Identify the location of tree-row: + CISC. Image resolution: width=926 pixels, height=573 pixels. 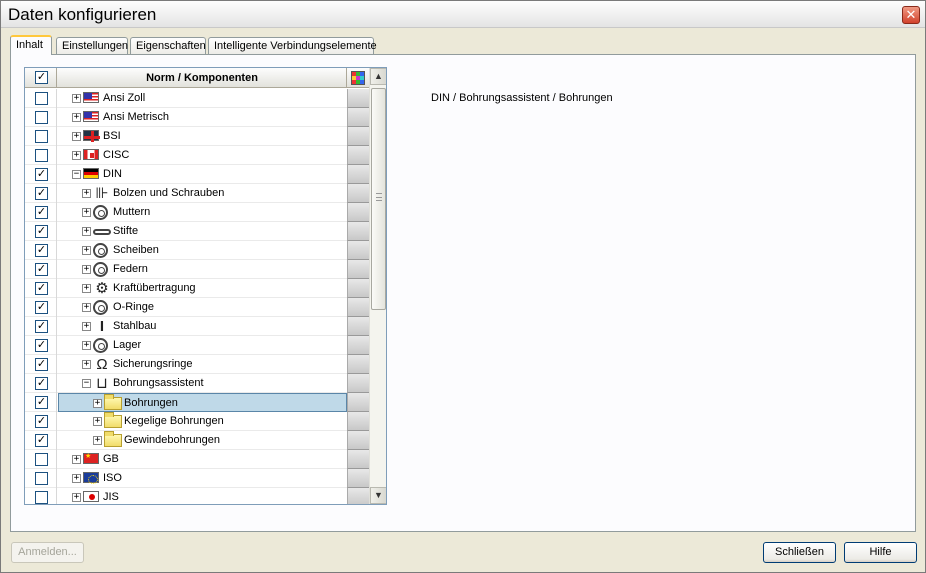
(197, 155).